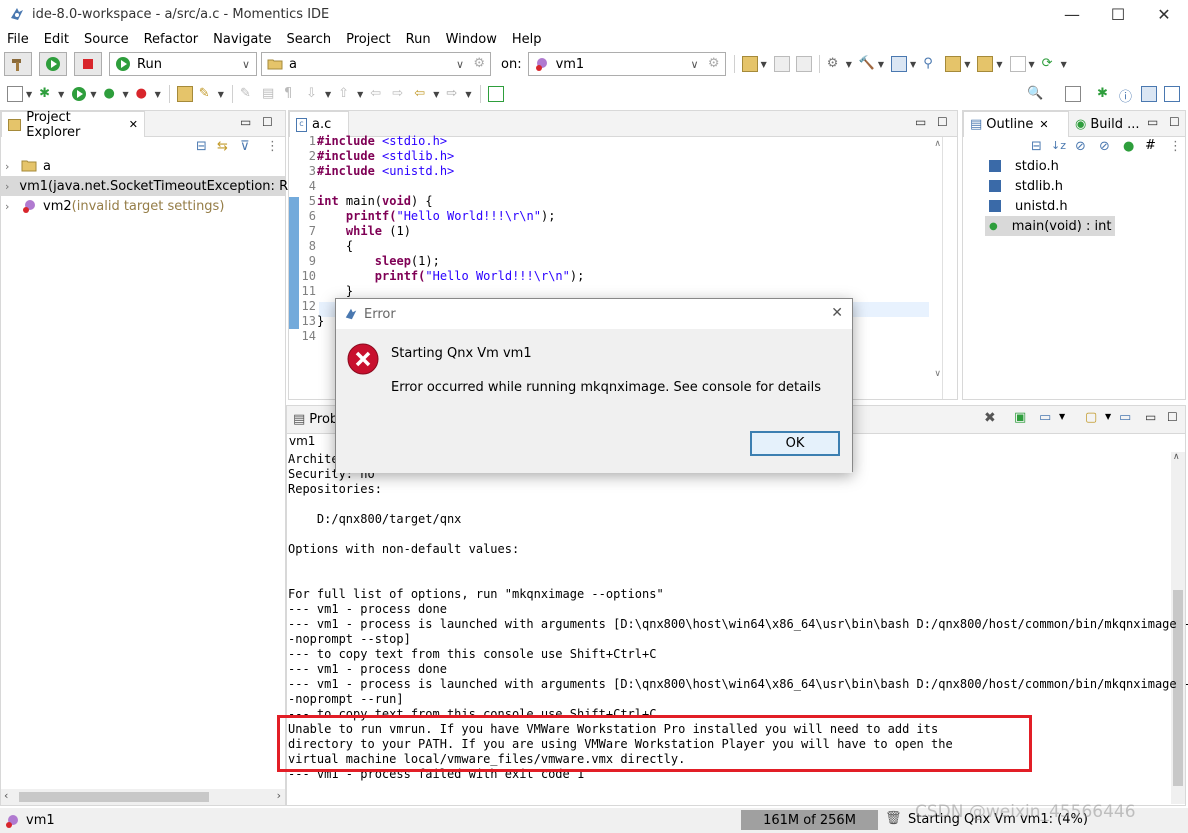 This screenshot has width=1188, height=833. Describe the element at coordinates (442, 276) in the screenshot. I see `code-line: 10 printf("Hello World!!!\r\n");` at that location.